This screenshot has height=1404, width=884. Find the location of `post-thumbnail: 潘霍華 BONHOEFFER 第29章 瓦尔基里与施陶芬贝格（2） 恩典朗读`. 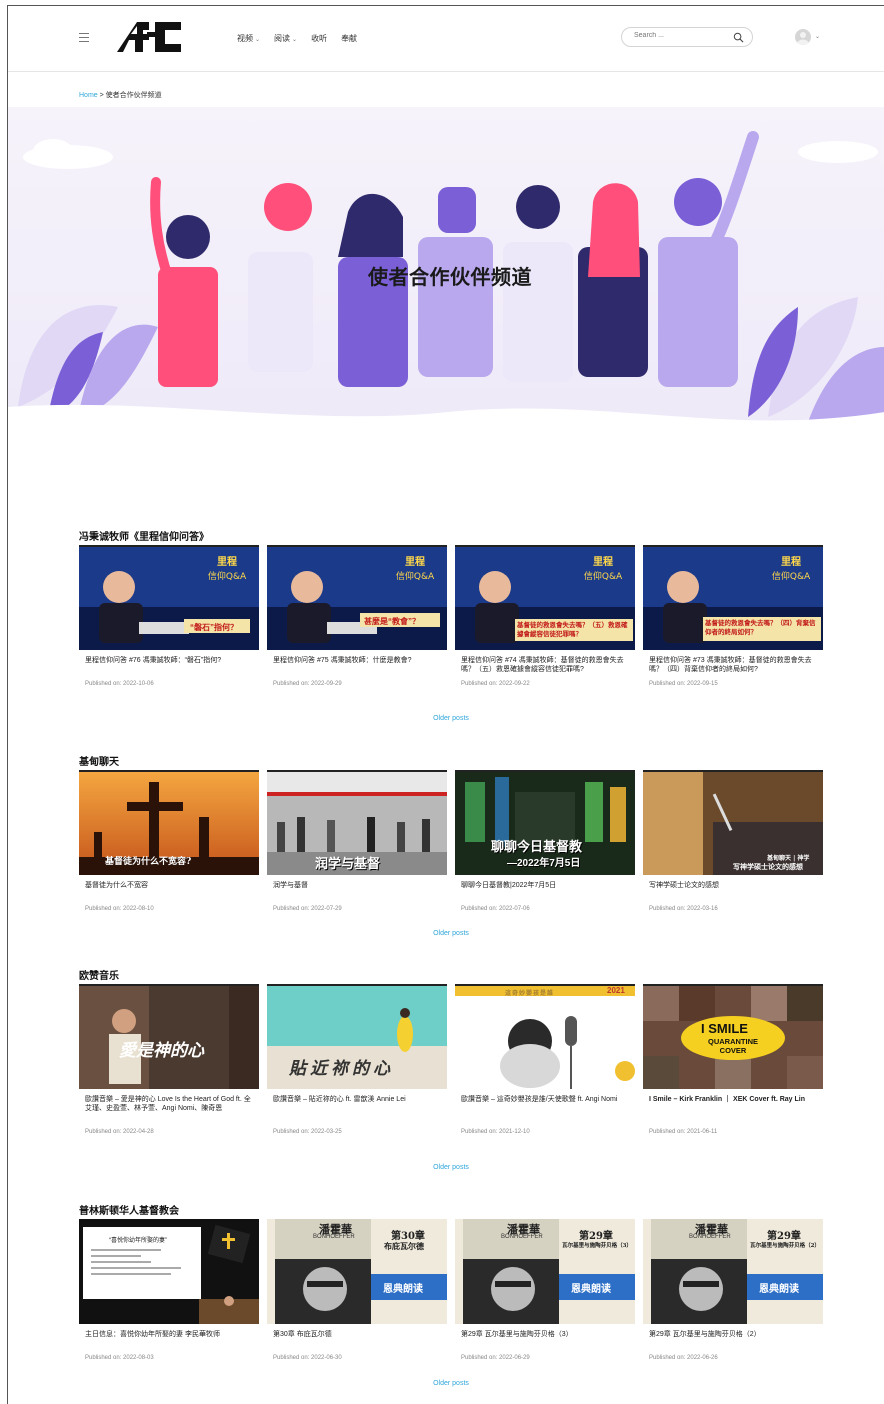

post-thumbnail: 潘霍華 BONHOEFFER 第29章 瓦尔基里与施陶芬贝格（2） 恩典朗读 is located at coordinates (733, 1271).